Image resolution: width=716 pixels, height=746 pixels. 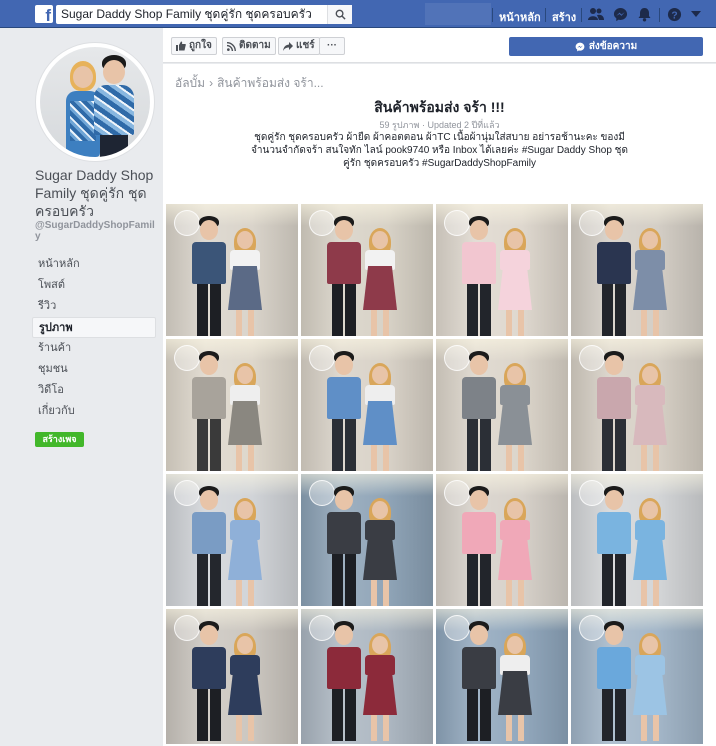 I want to click on more-label: ···, so click(x=332, y=45).